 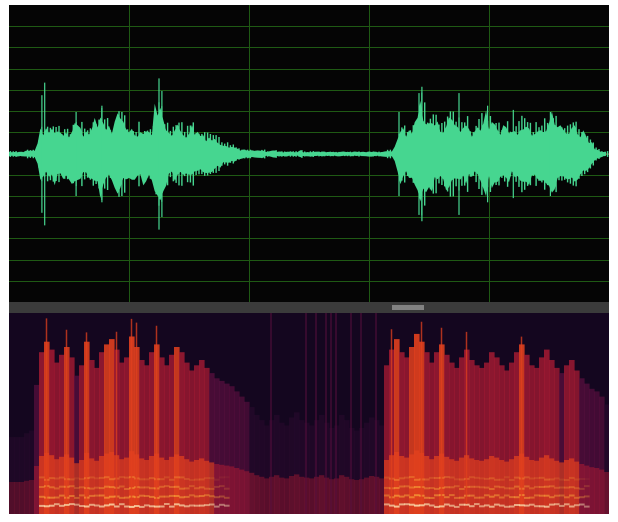 What do you see at coordinates (408, 307) in the screenshot?
I see `splitter-grip-handle` at bounding box center [408, 307].